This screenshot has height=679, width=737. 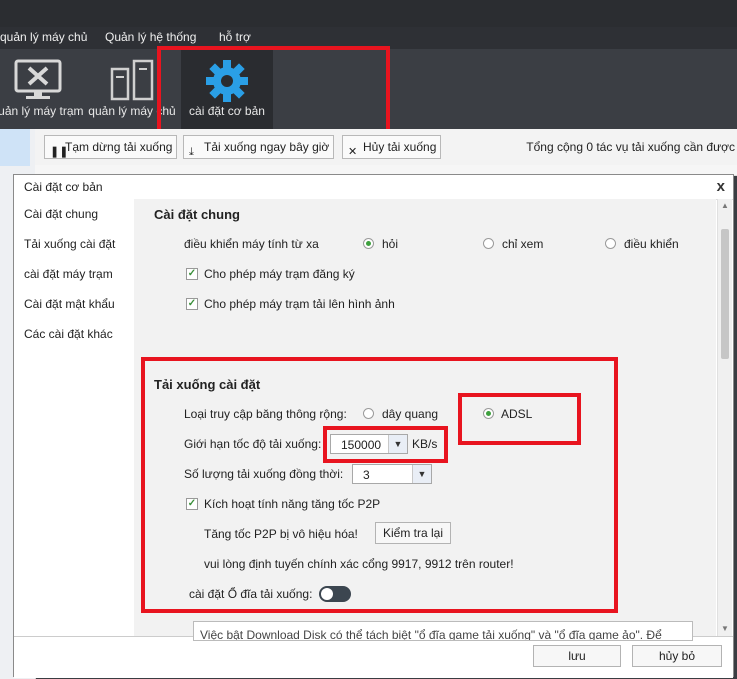 I want to click on selected-row, so click(x=15, y=147).